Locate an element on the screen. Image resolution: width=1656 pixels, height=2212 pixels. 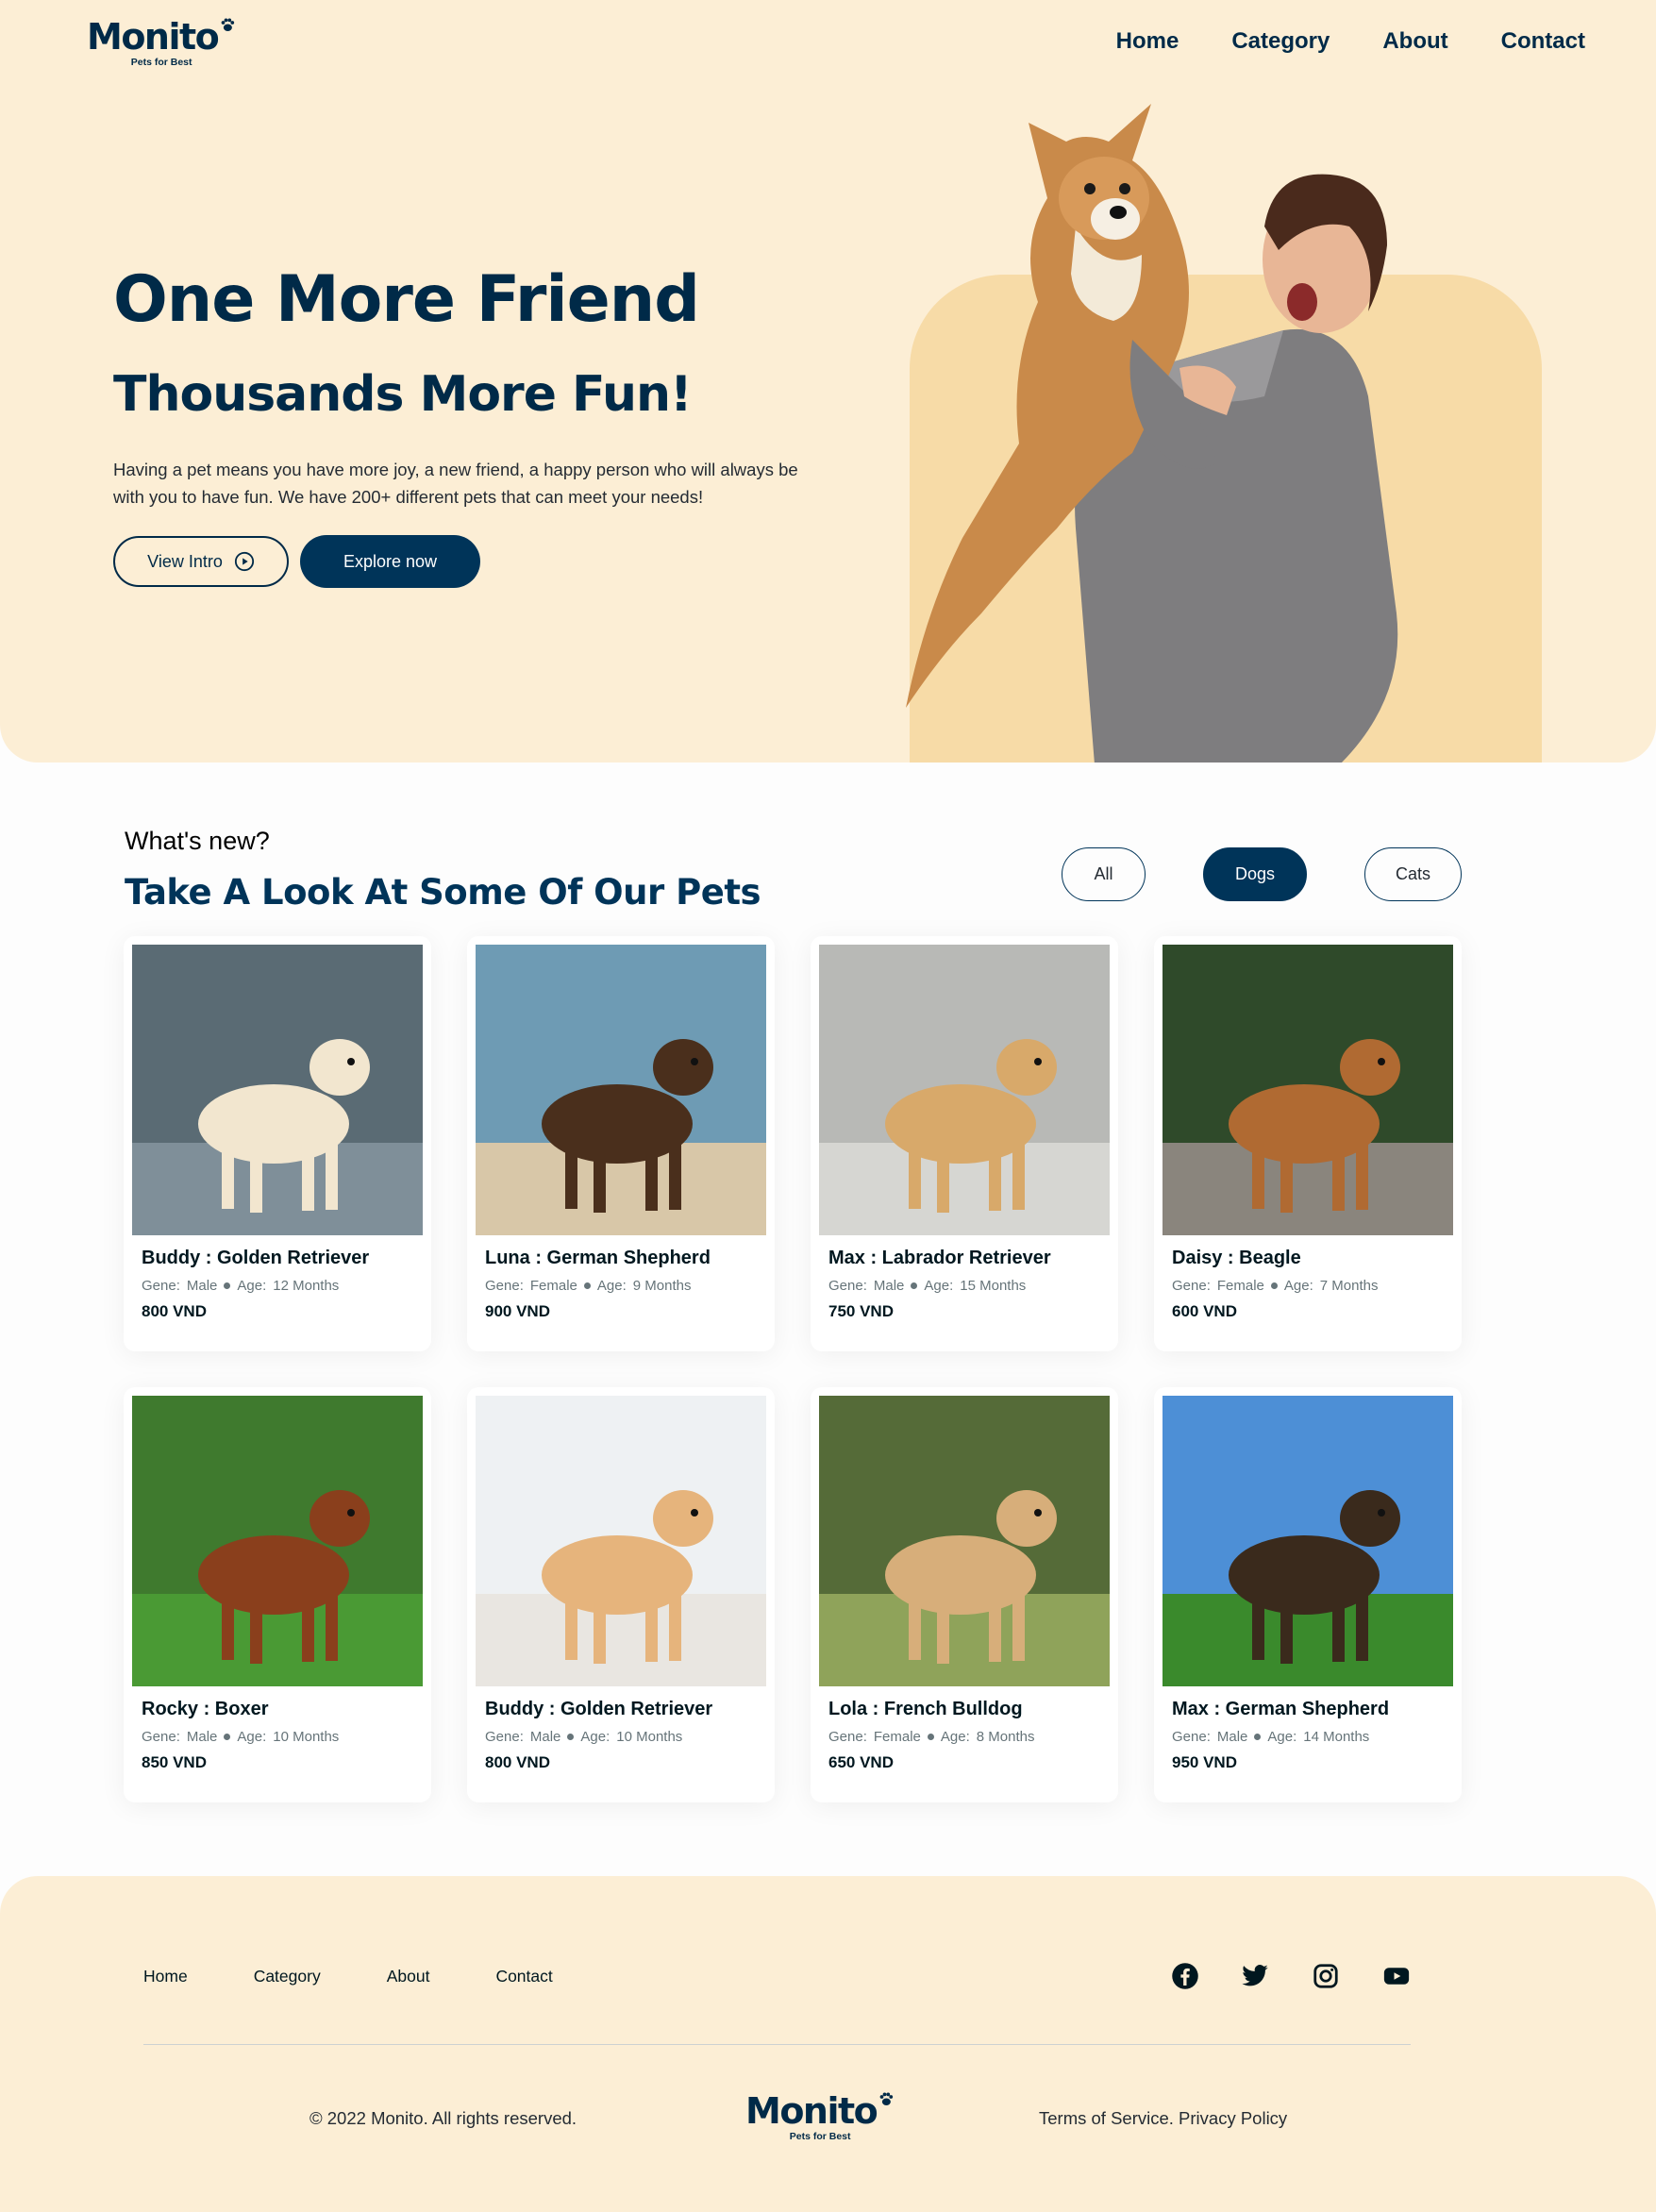
section-title: Take A Look At Some Of Our Pets is located at coordinates (443, 892).